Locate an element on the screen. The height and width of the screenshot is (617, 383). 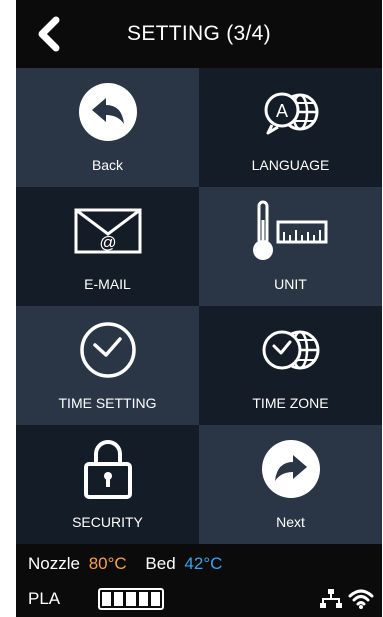
thermometer-ruler-icon is located at coordinates (291, 231).